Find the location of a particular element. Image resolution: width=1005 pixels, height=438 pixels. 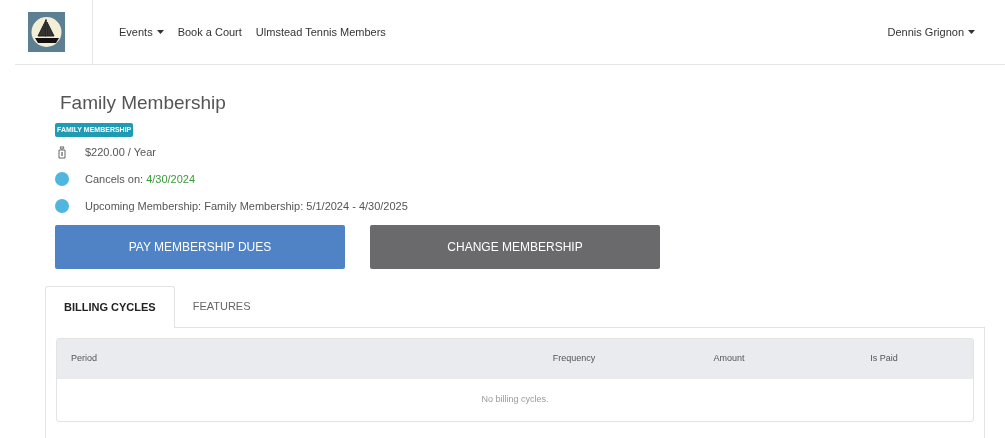

user-menu: Dennis Grignon is located at coordinates (931, 32).